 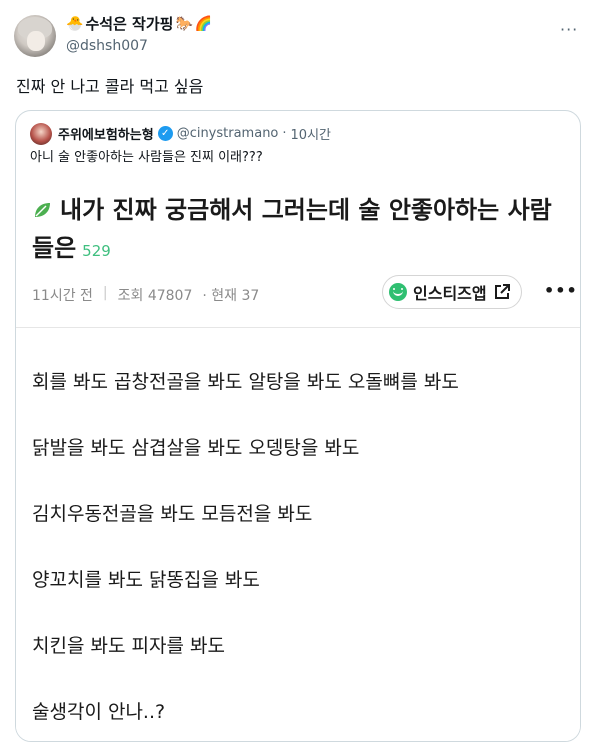 I want to click on divider, so click(x=298, y=327).